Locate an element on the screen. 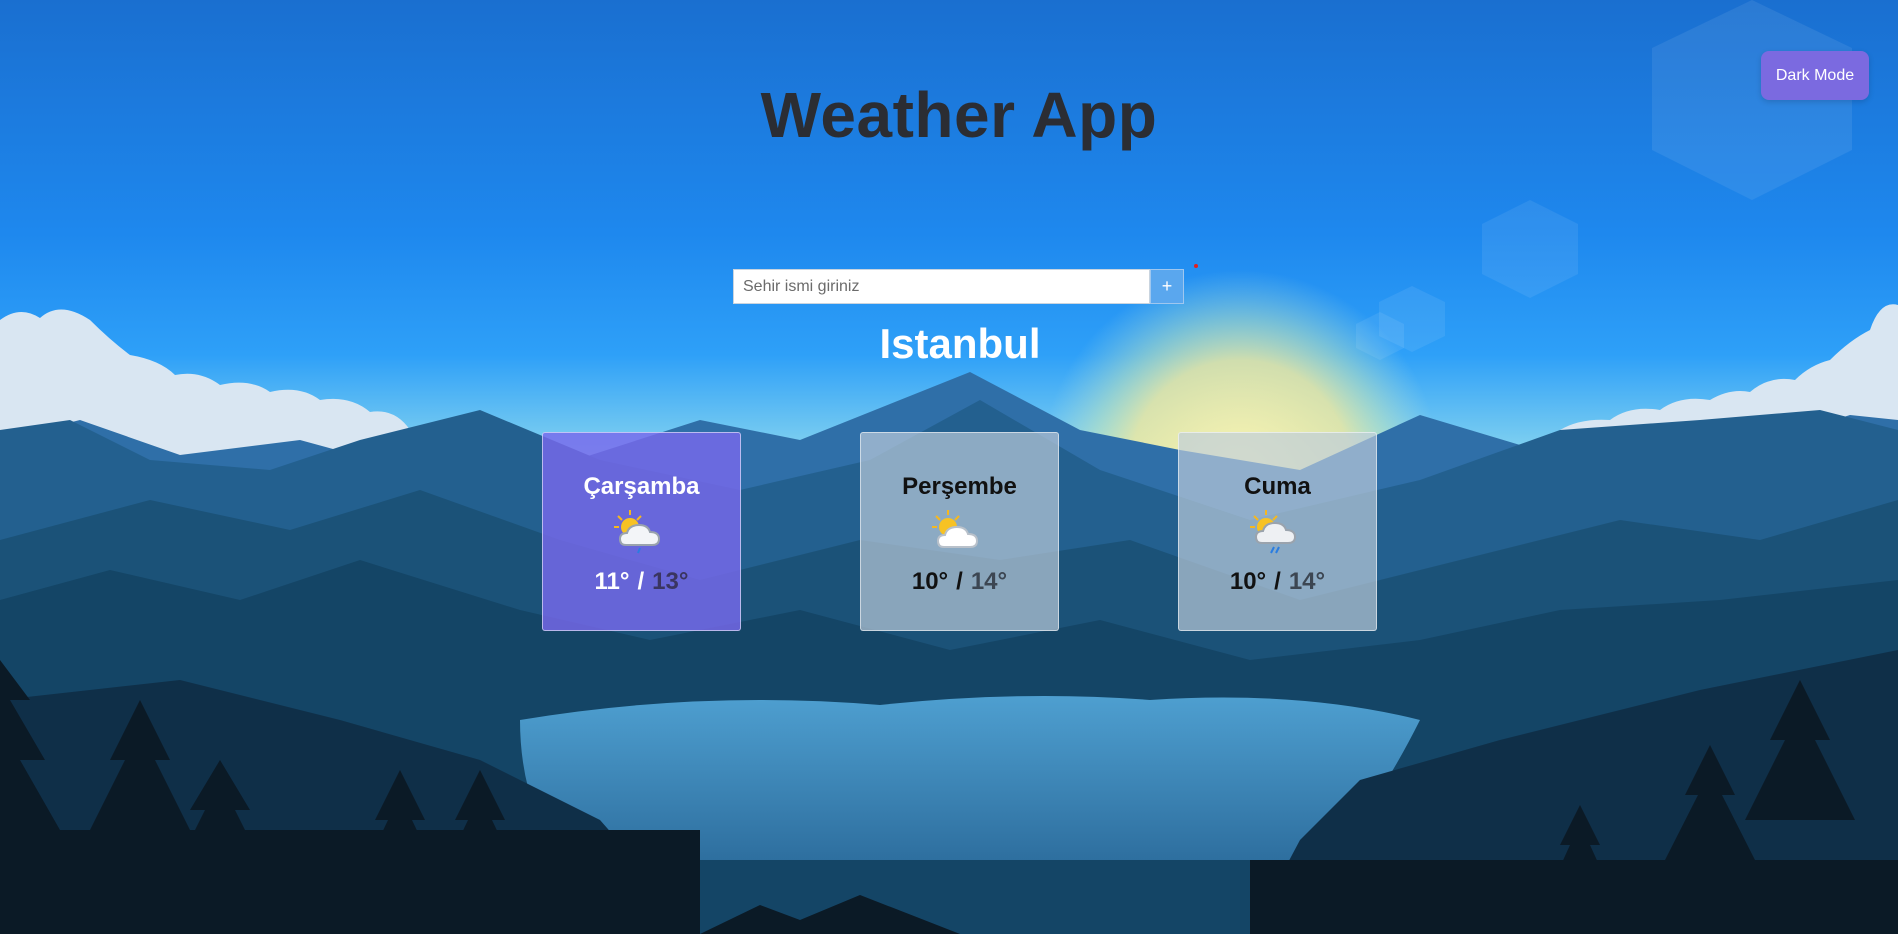  add-city-button: + is located at coordinates (1167, 286).